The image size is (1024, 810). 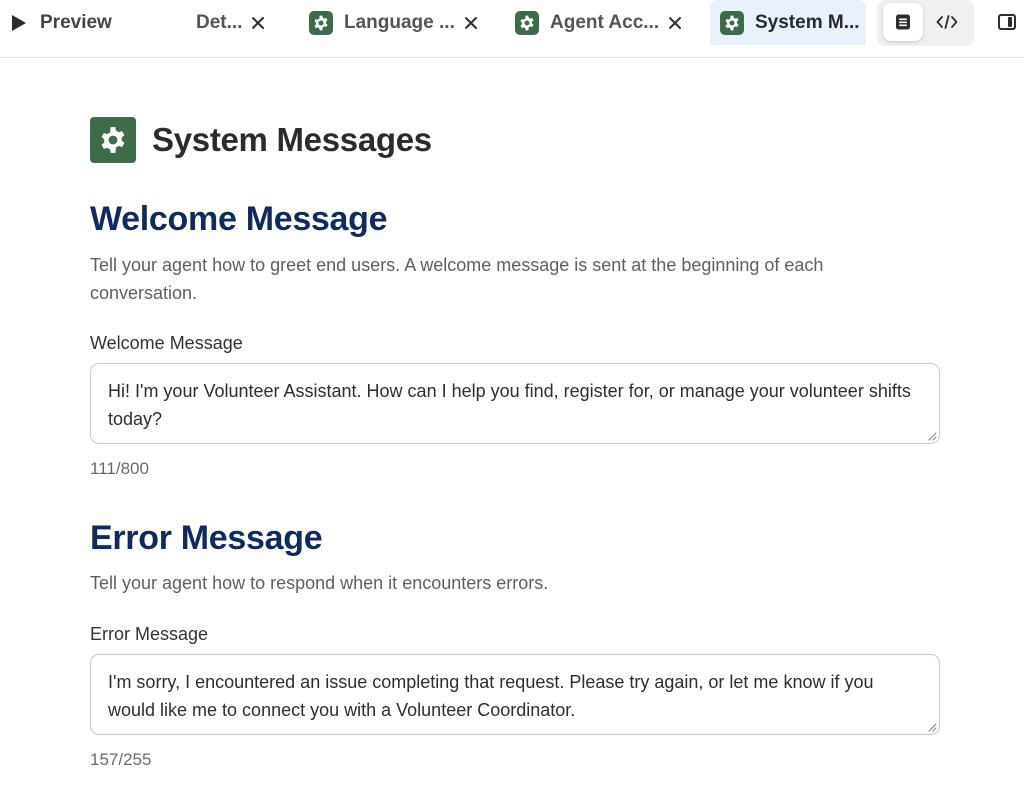 I want to click on side-panel-toggle-icon, so click(x=1007, y=22).